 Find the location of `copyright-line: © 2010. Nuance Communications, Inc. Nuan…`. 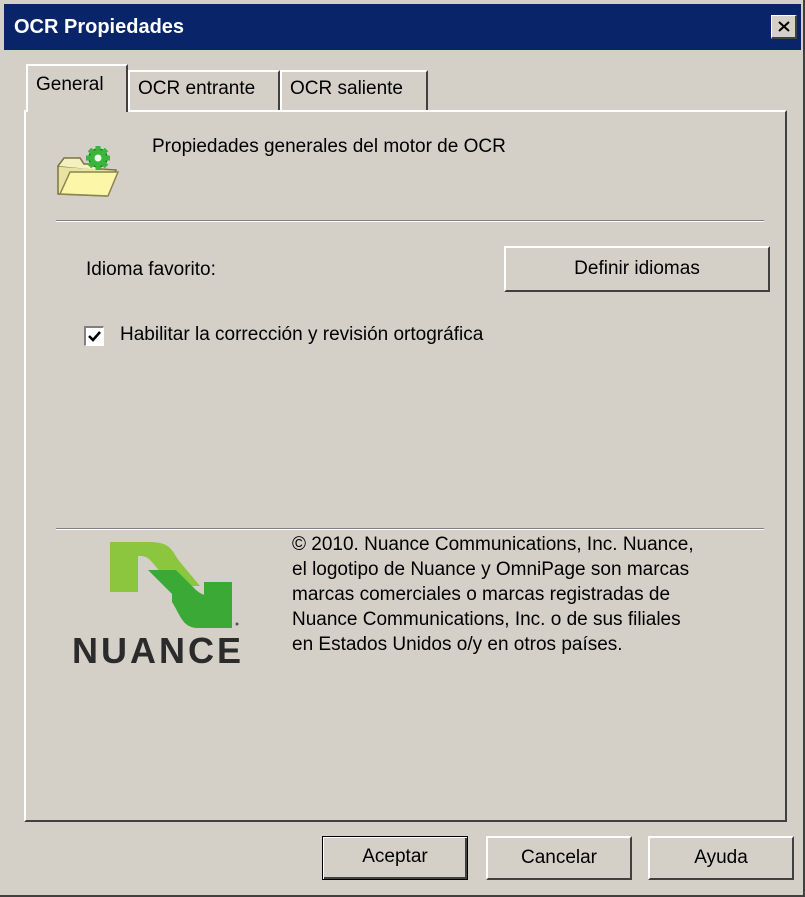

copyright-line: © 2010. Nuance Communications, Inc. Nuan… is located at coordinates (493, 544).